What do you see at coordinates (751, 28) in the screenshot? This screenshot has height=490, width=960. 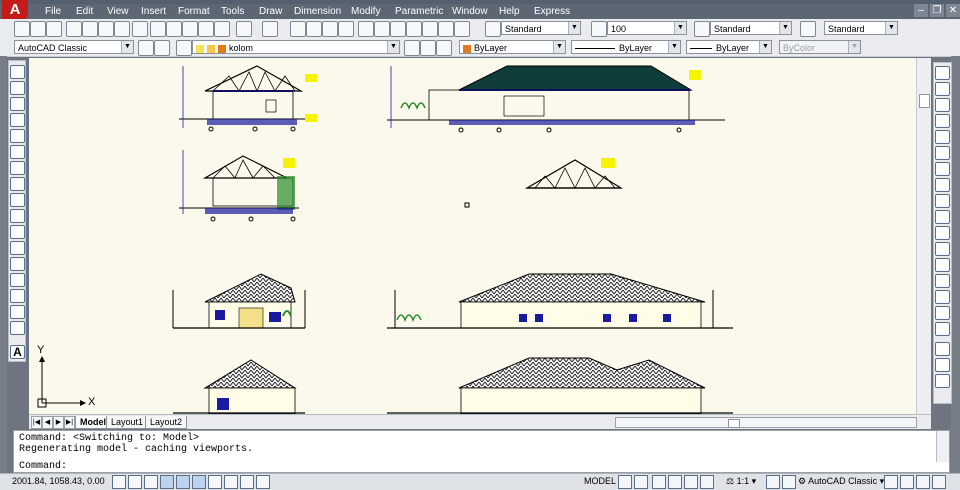 I see `dim-style-select: Standard ▼` at bounding box center [751, 28].